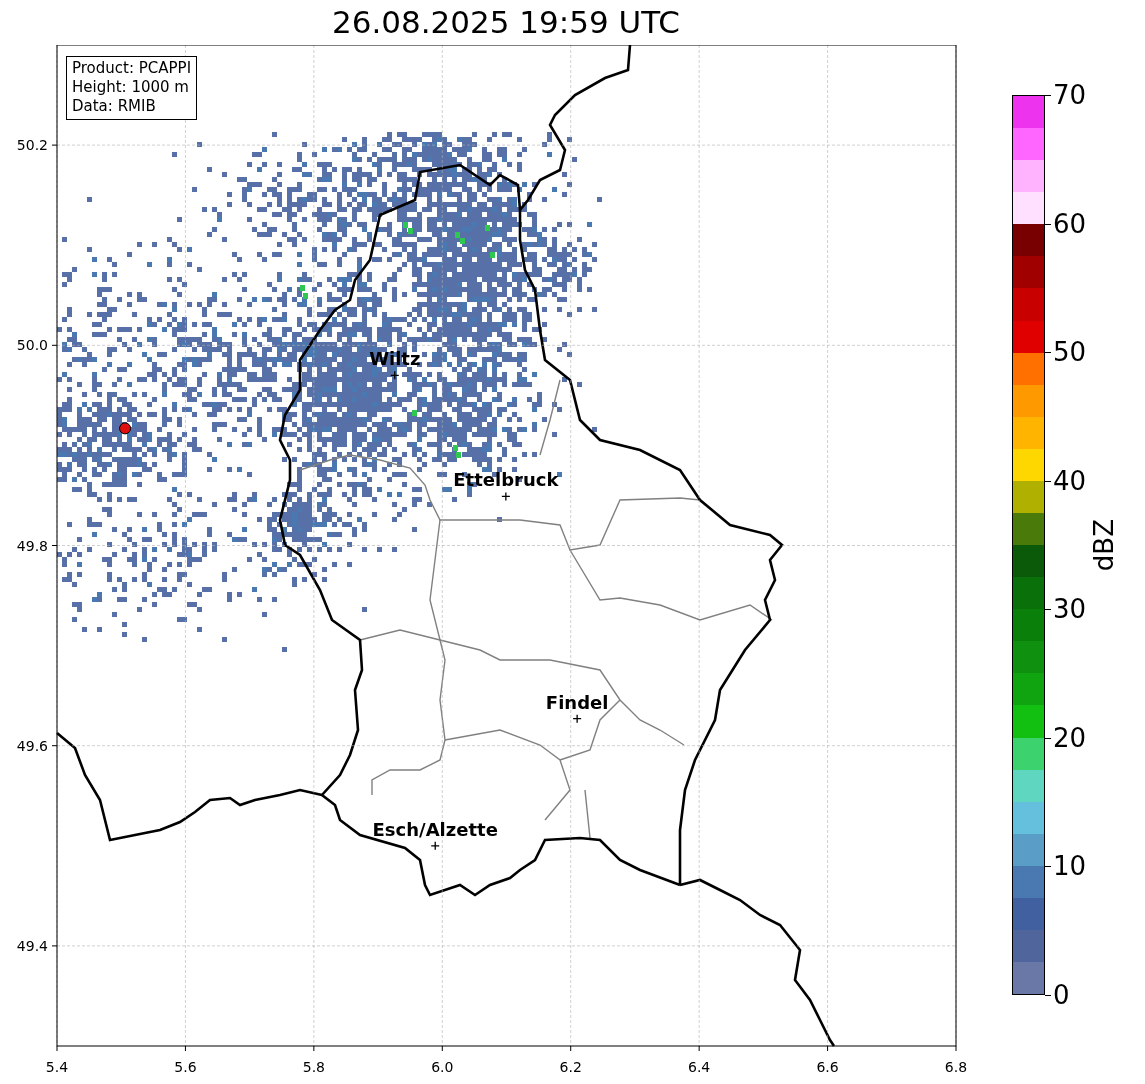 This screenshot has width=1145, height=1084. I want to click on legend-text: Data: RMIB, so click(114, 106).